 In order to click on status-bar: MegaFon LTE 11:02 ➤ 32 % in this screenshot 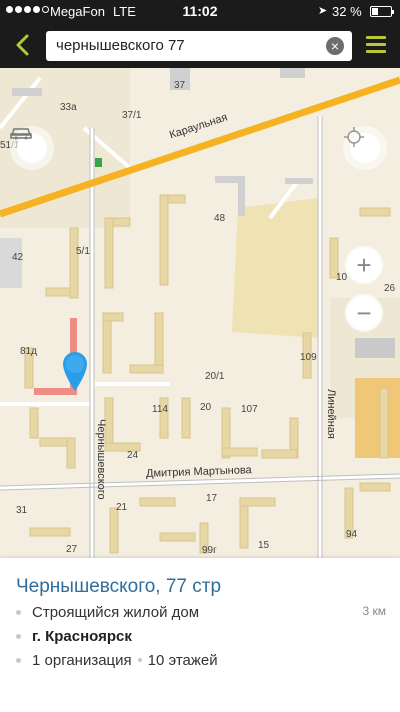, I will do `click(200, 11)`.